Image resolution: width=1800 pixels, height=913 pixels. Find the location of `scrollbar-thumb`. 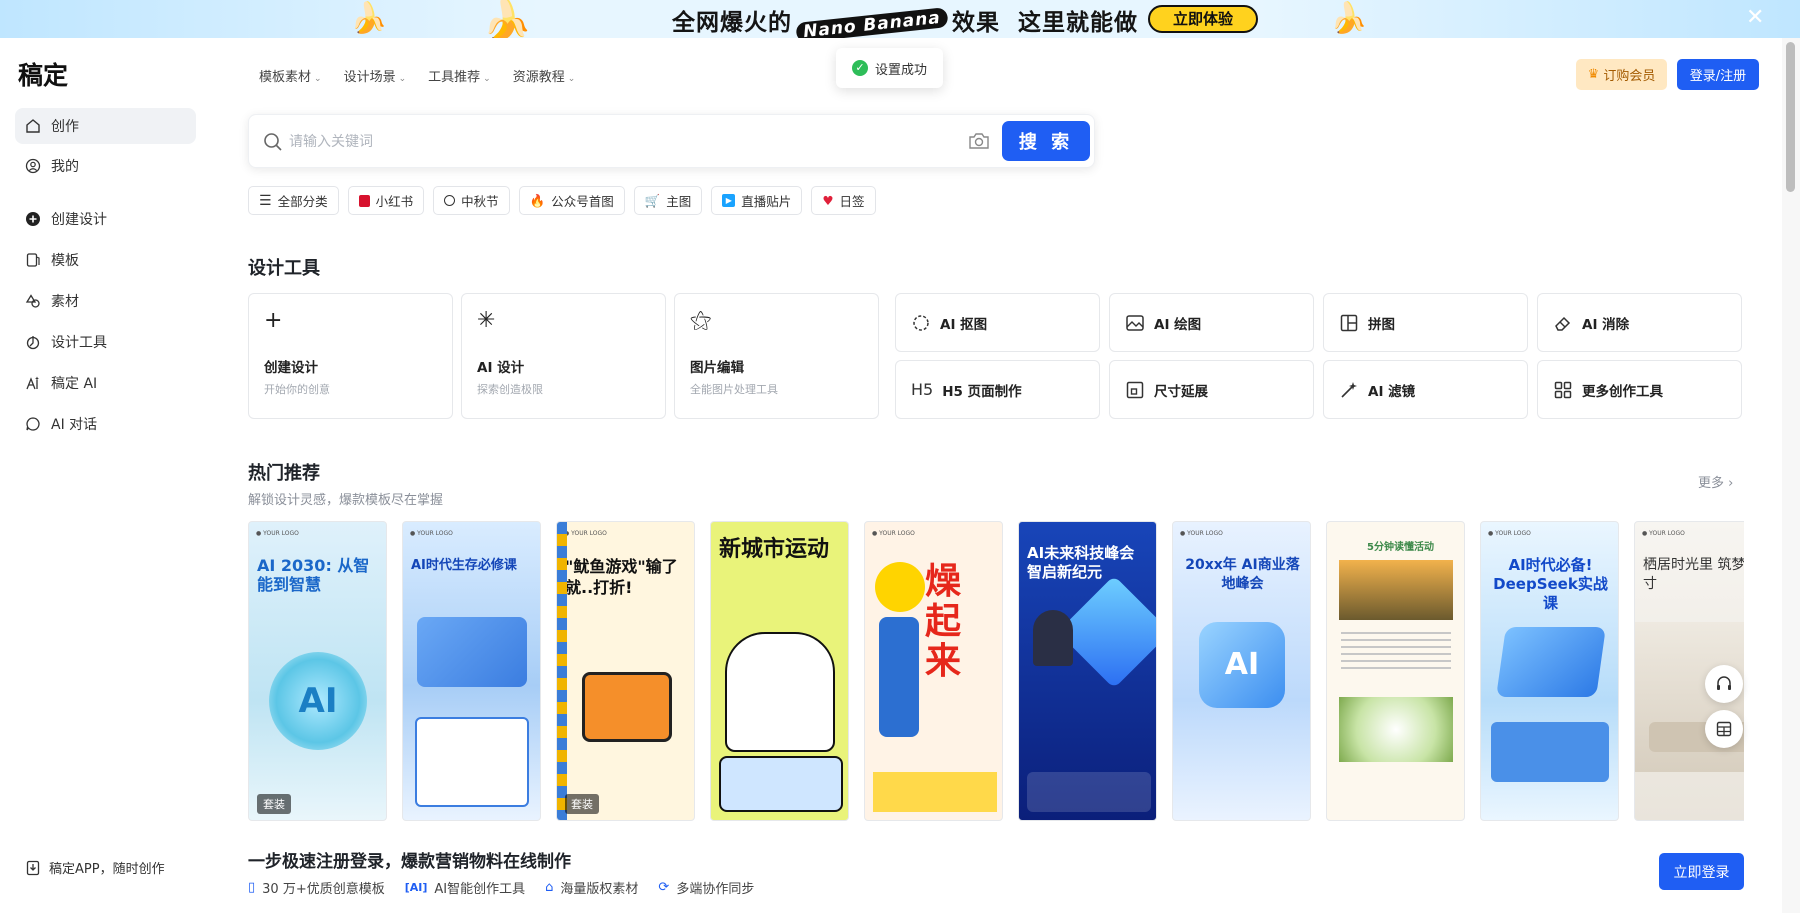

scrollbar-thumb is located at coordinates (1790, 117).